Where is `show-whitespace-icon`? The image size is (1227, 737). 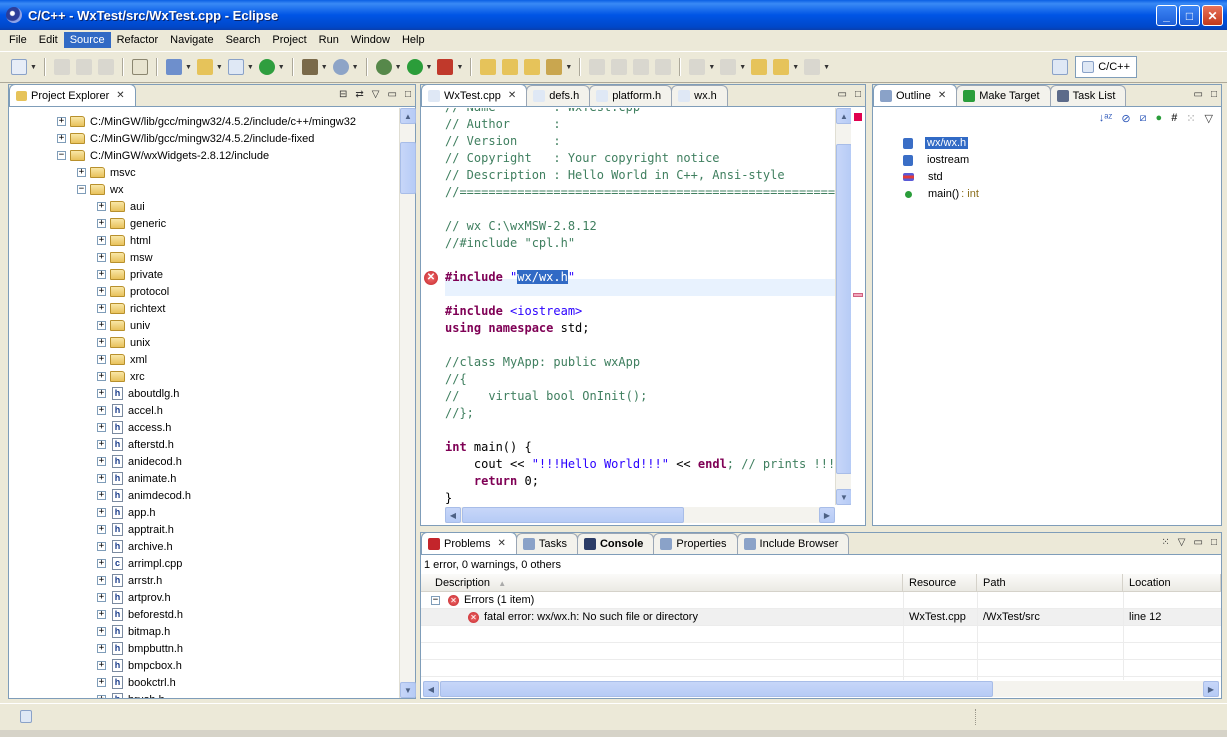 show-whitespace-icon is located at coordinates (663, 67).